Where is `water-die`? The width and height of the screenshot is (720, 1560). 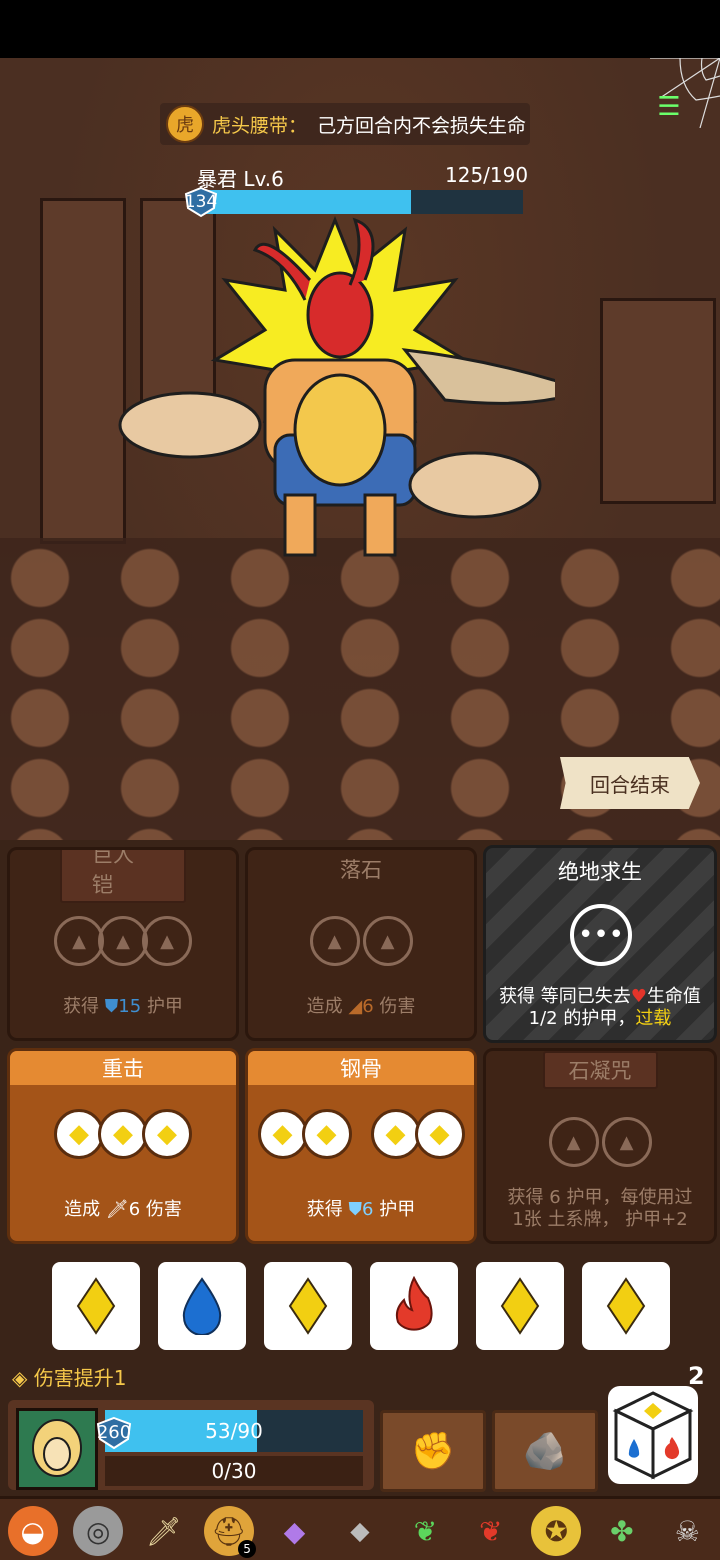 water-die is located at coordinates (202, 1306).